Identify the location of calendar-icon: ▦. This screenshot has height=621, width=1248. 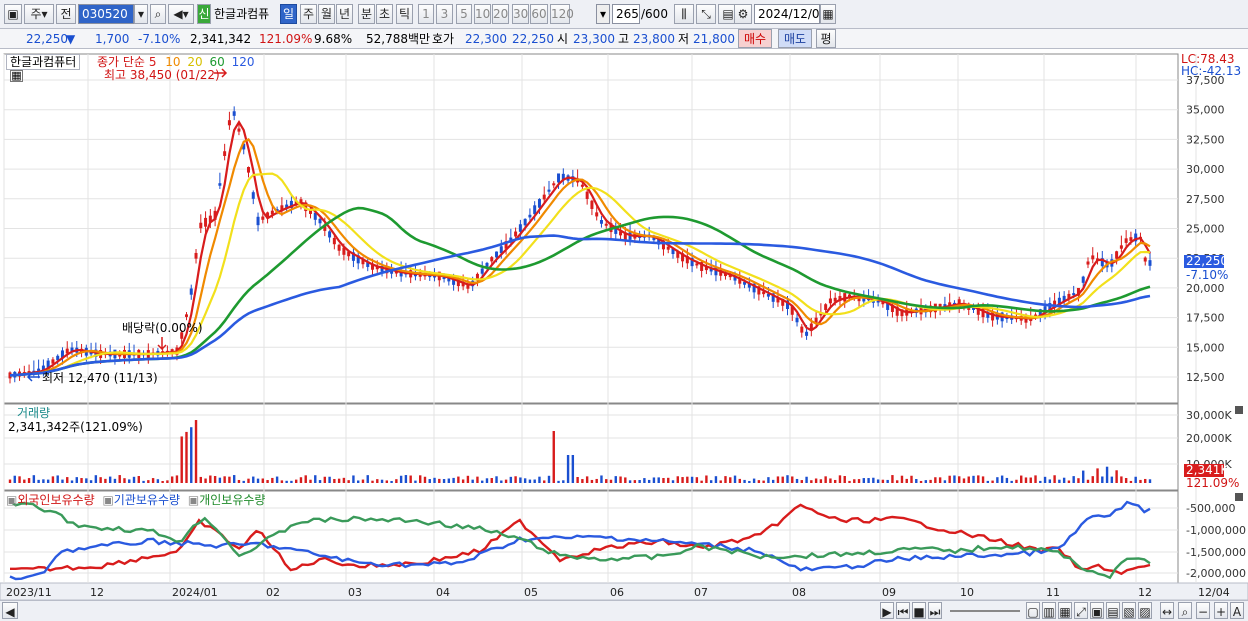
(828, 14).